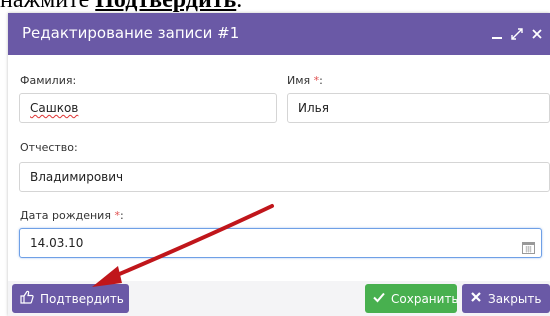 Image resolution: width=550 pixels, height=316 pixels. I want to click on name-value: Илья, so click(313, 108).